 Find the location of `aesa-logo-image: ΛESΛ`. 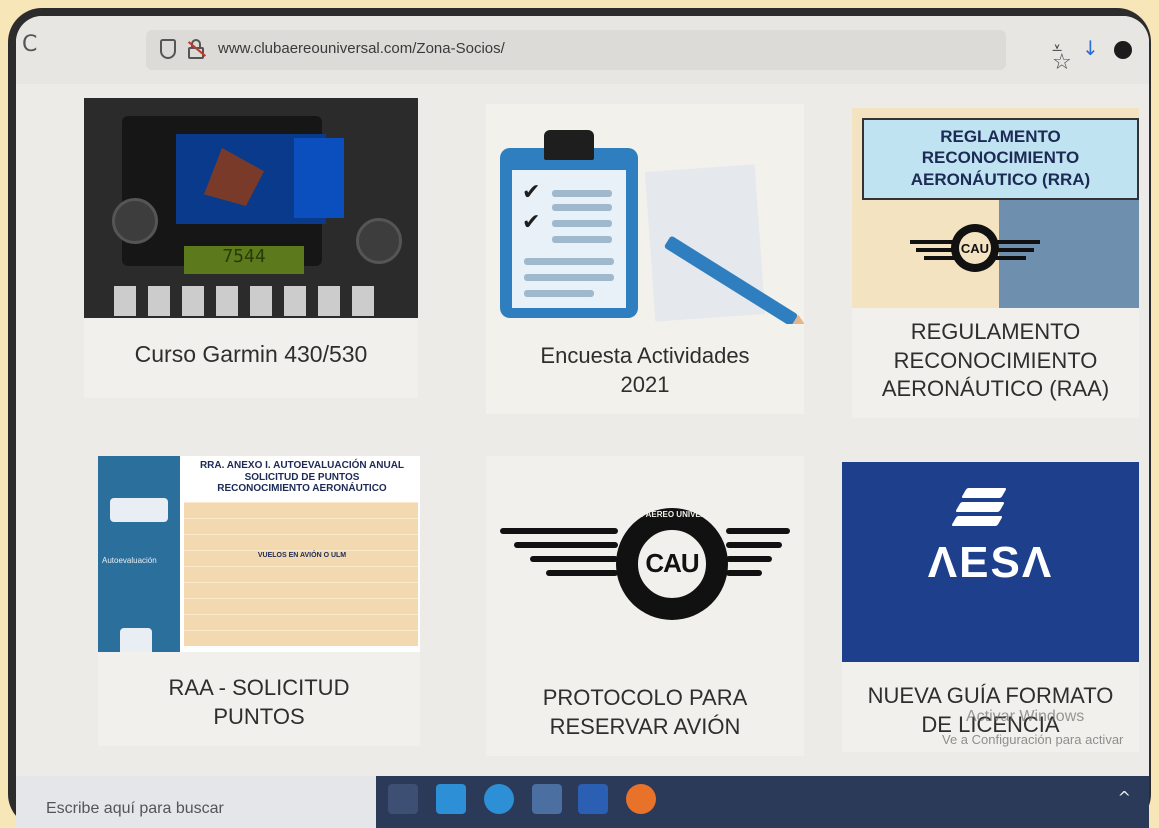

aesa-logo-image: ΛESΛ is located at coordinates (990, 562).